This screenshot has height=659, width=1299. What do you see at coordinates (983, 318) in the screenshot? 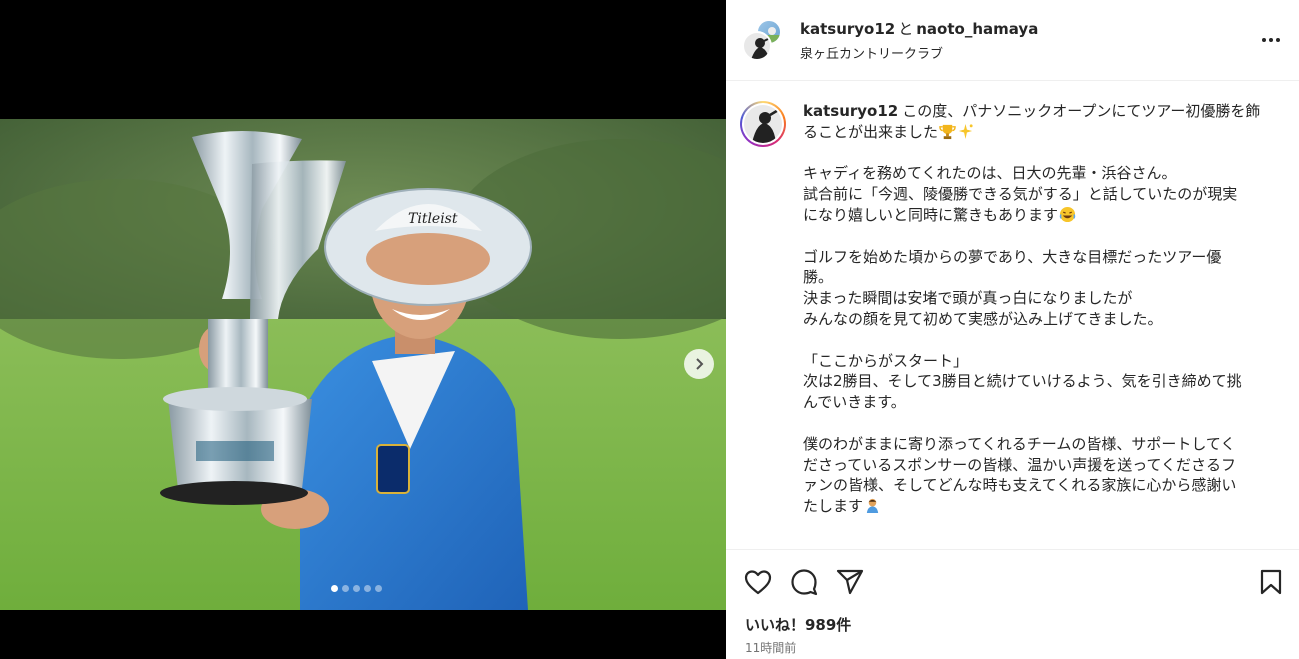
I see `caption-line: みんなの顔を見て初めて実感が込み上げてきました。` at bounding box center [983, 318].